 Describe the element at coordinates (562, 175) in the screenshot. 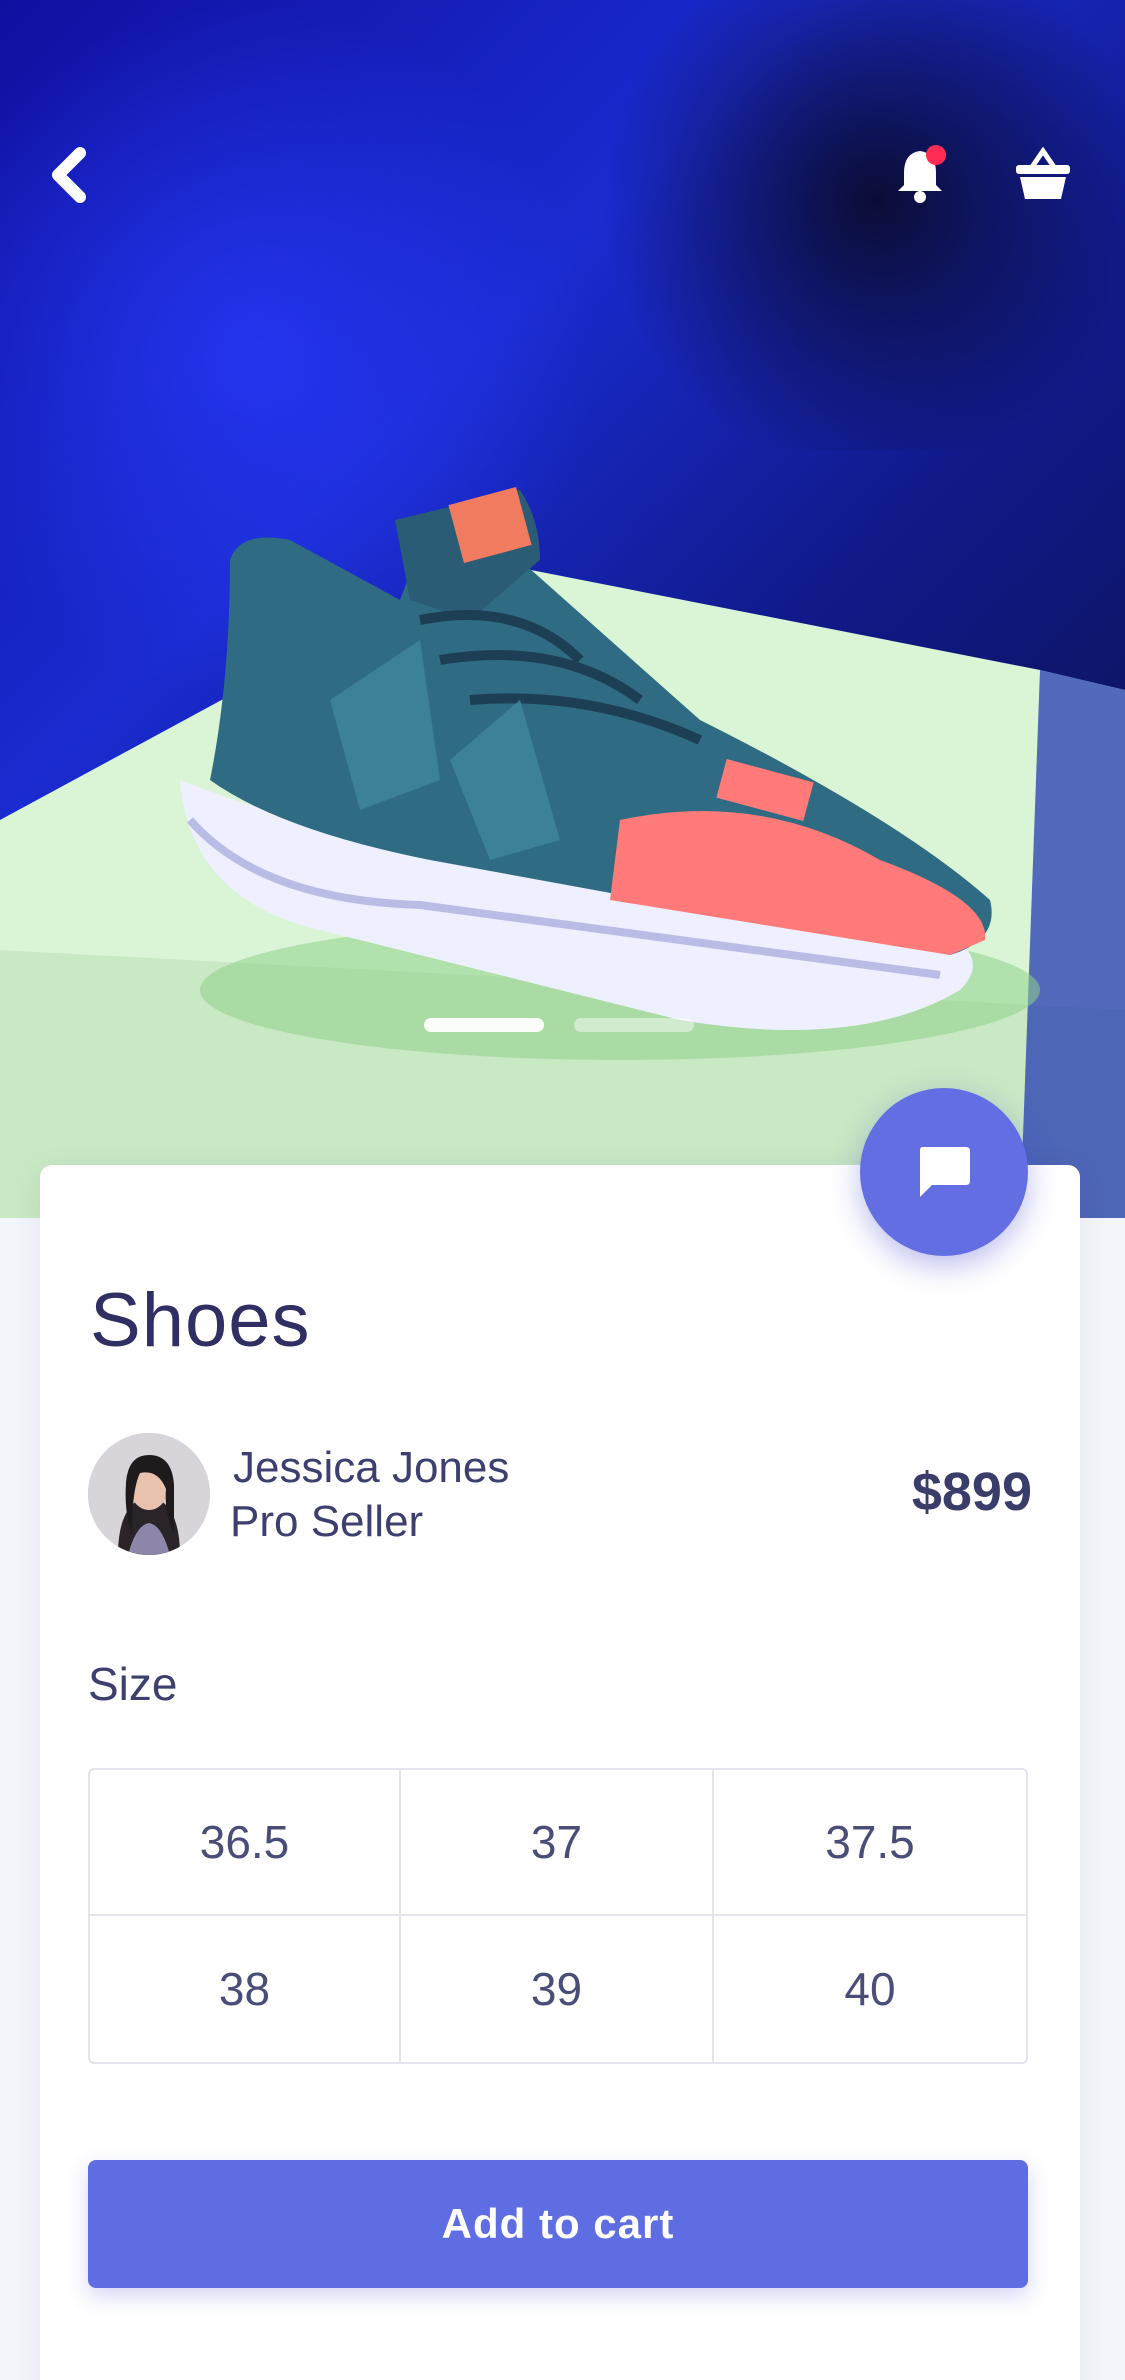

I see `top-bar` at that location.